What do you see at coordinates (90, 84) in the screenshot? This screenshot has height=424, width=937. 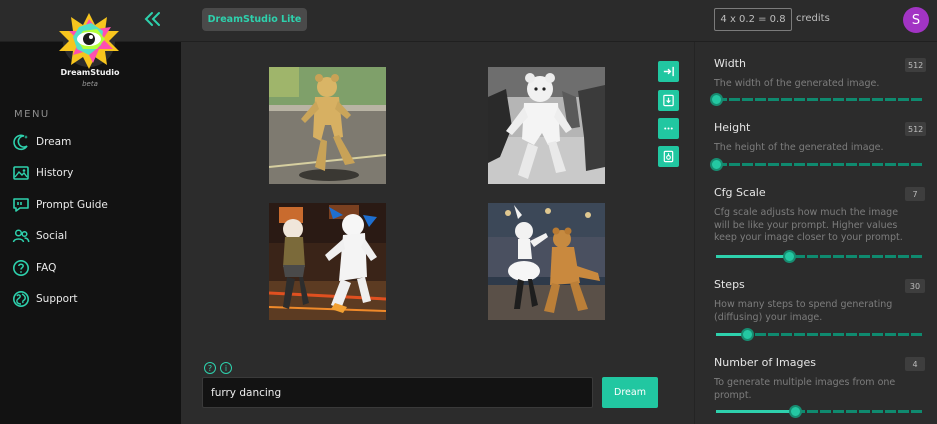 I see `brand-subtitle: beta` at bounding box center [90, 84].